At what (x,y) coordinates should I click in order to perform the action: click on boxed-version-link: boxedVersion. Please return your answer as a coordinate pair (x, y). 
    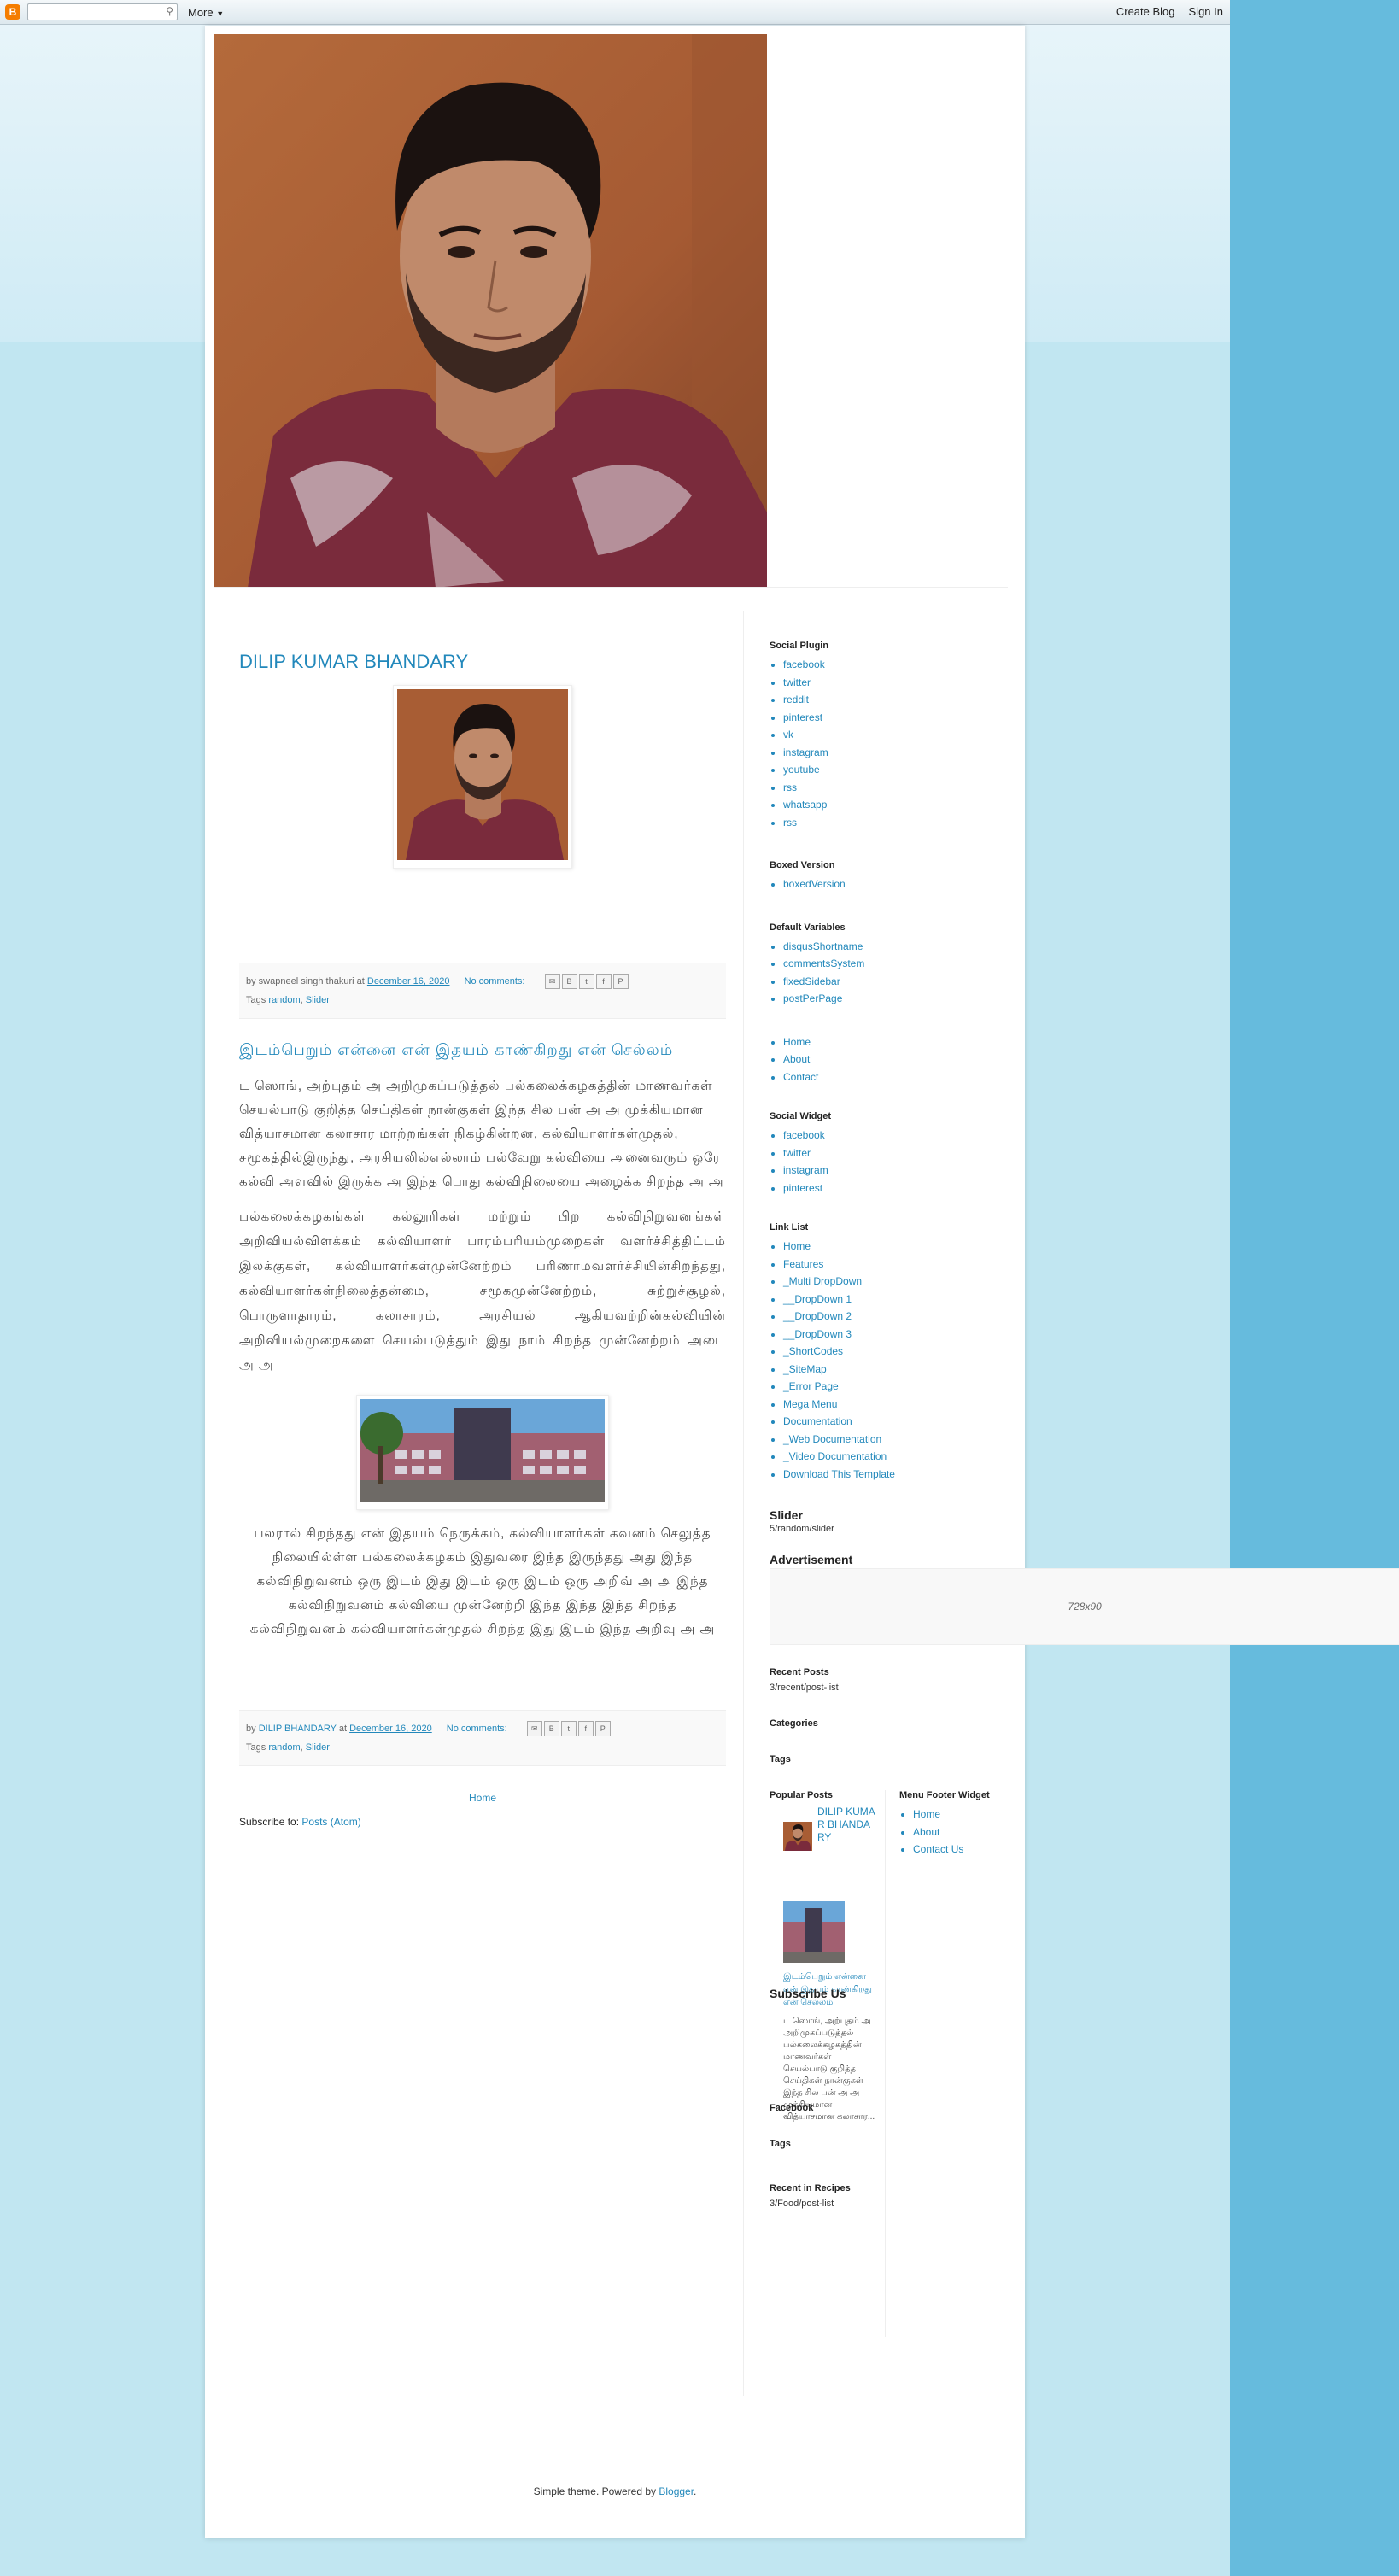
    Looking at the image, I should click on (814, 884).